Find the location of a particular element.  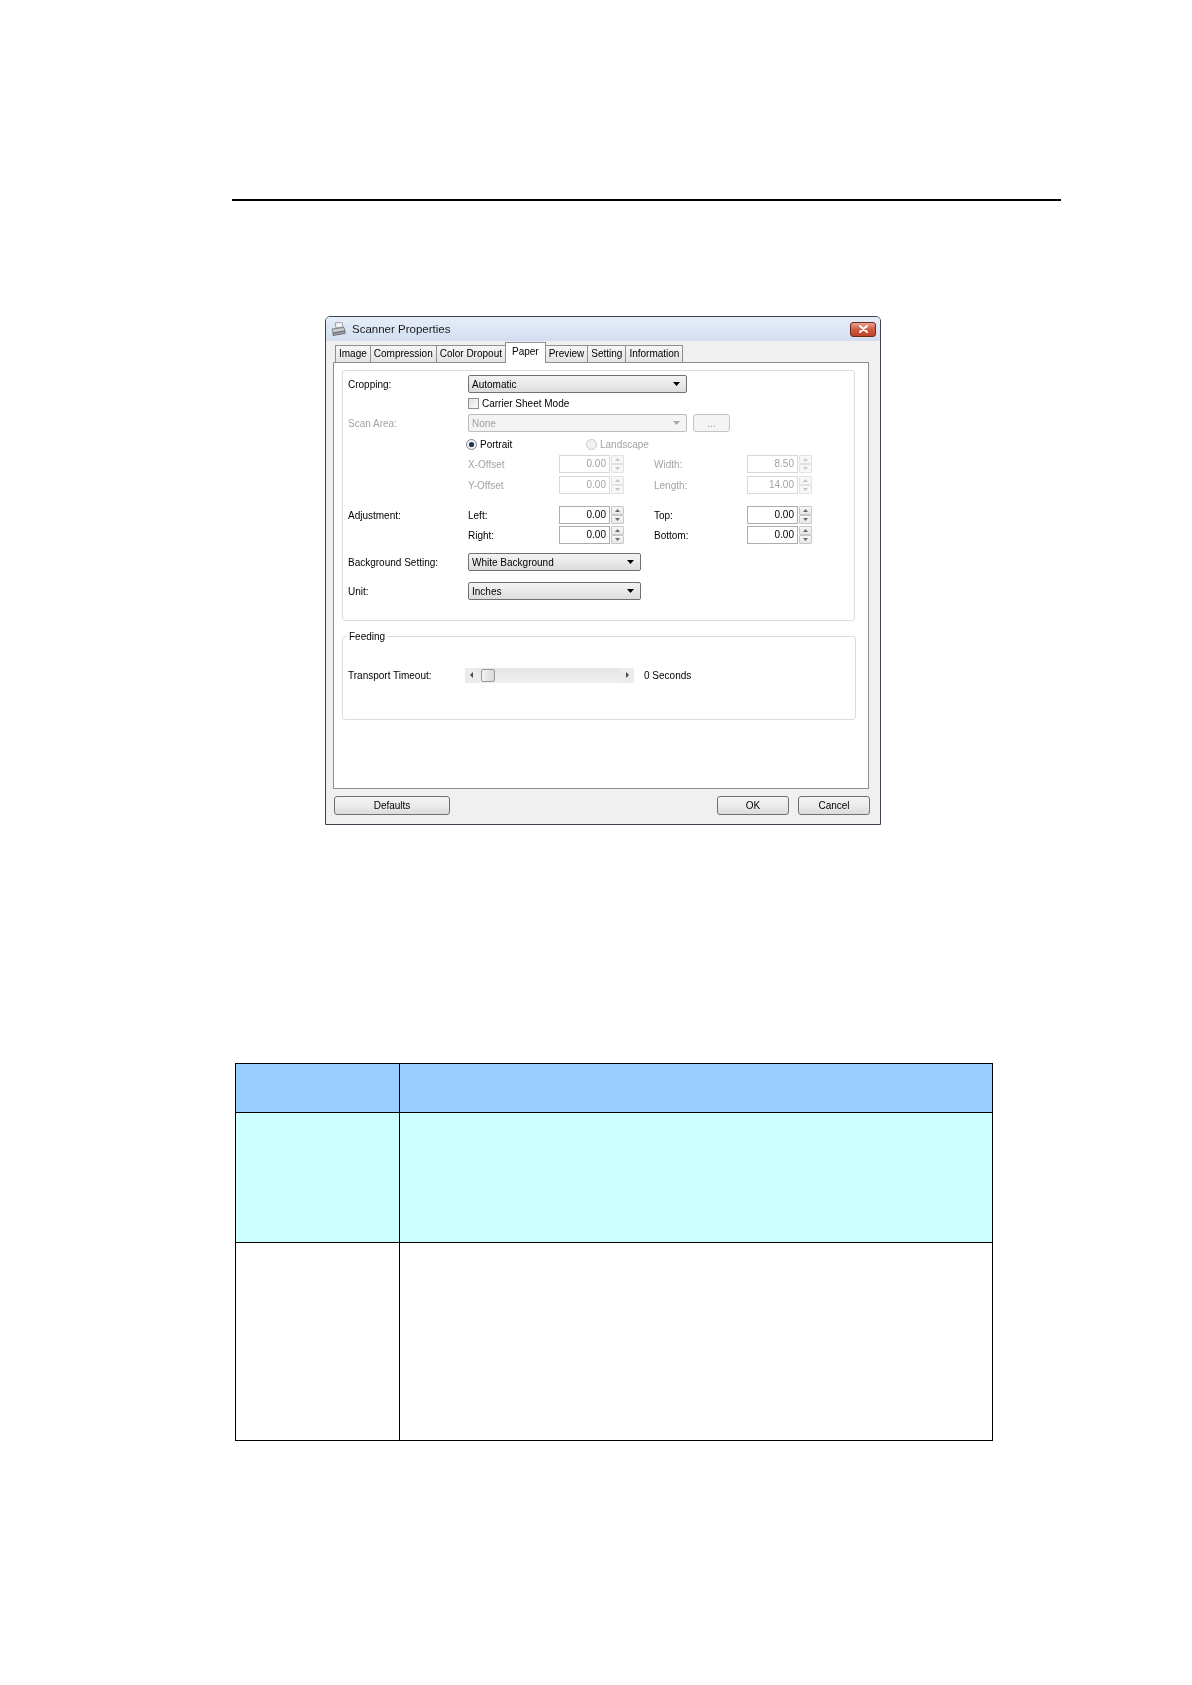

dropdown: White Background is located at coordinates (554, 562).